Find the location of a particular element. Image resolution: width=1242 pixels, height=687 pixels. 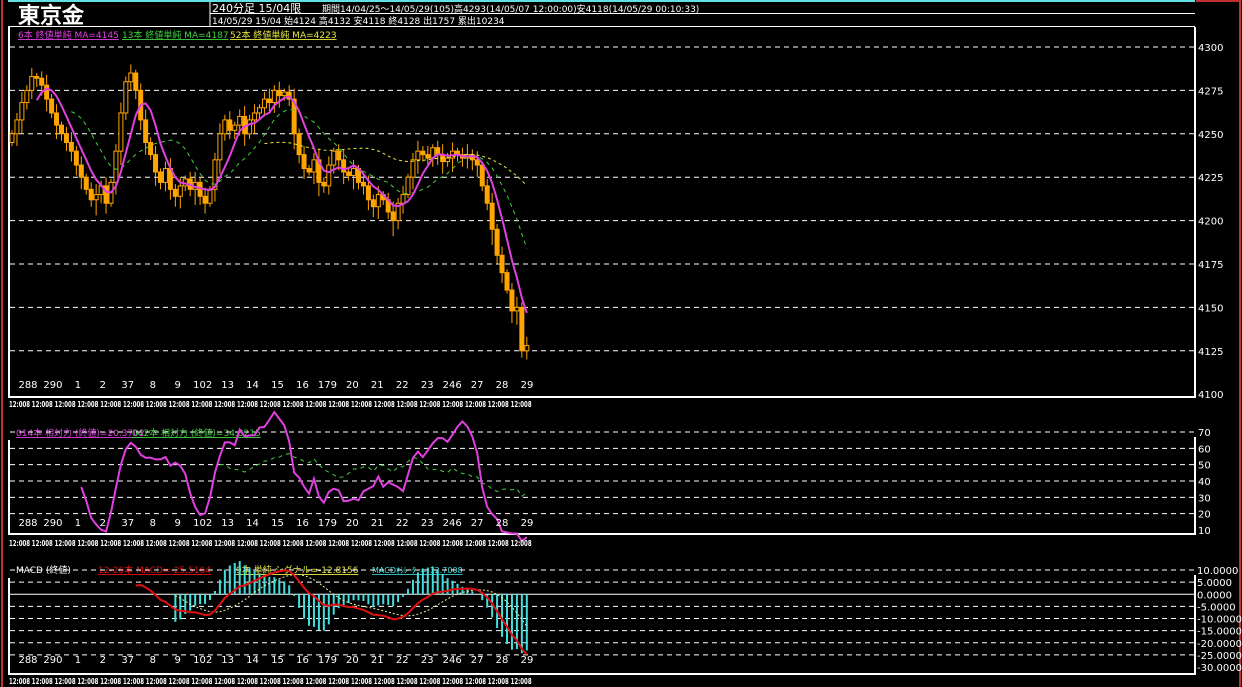

day-label: 21 is located at coordinates (377, 385).